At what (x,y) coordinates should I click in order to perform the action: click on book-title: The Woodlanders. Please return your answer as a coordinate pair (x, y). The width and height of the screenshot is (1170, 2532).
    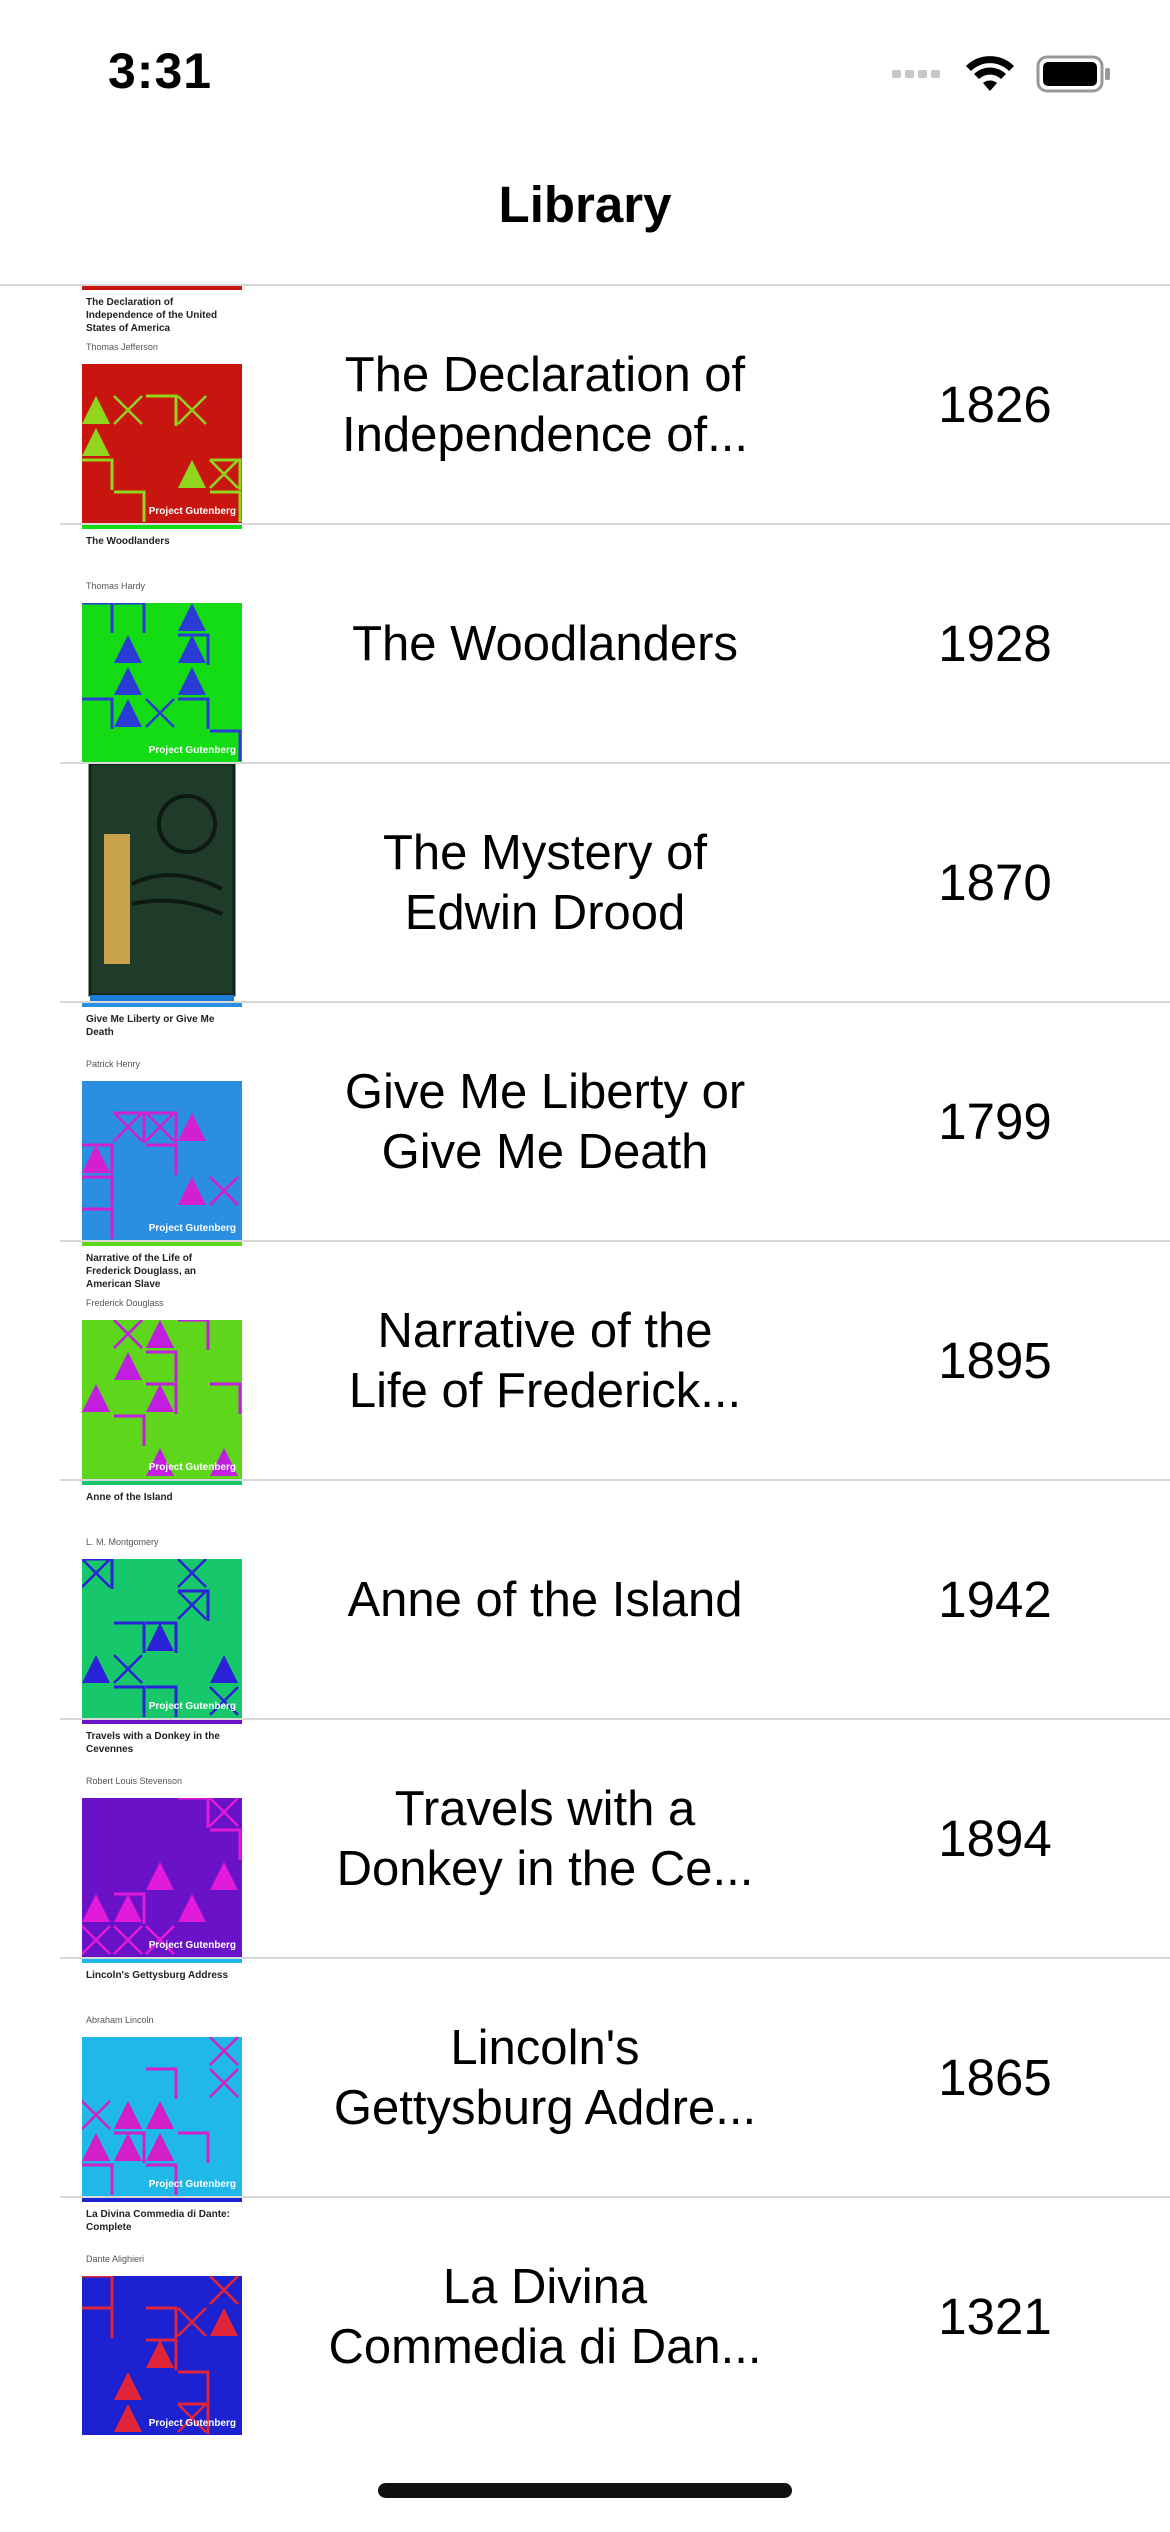
    Looking at the image, I should click on (545, 643).